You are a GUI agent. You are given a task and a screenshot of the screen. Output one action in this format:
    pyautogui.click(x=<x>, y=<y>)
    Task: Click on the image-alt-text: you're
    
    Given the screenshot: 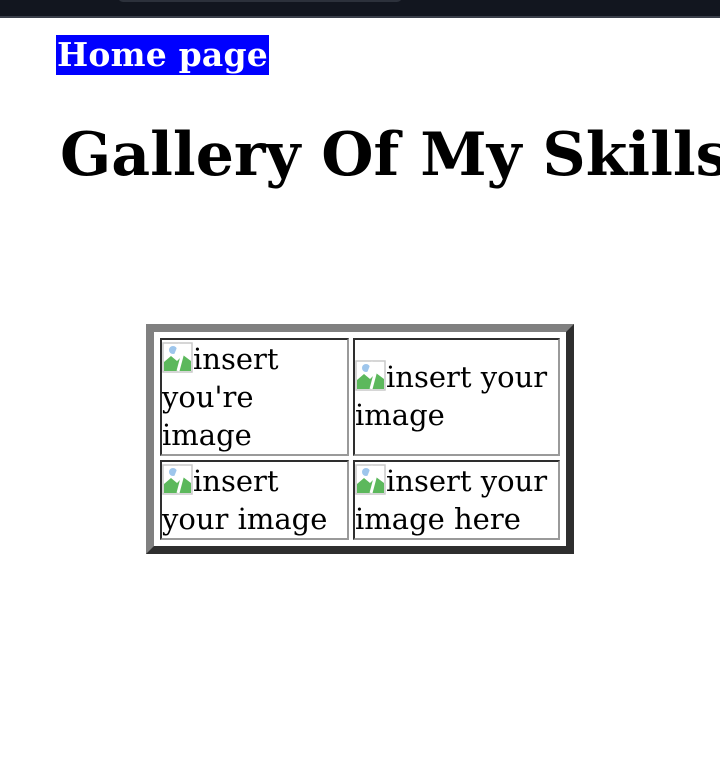 What is the action you would take?
    pyautogui.click(x=208, y=397)
    